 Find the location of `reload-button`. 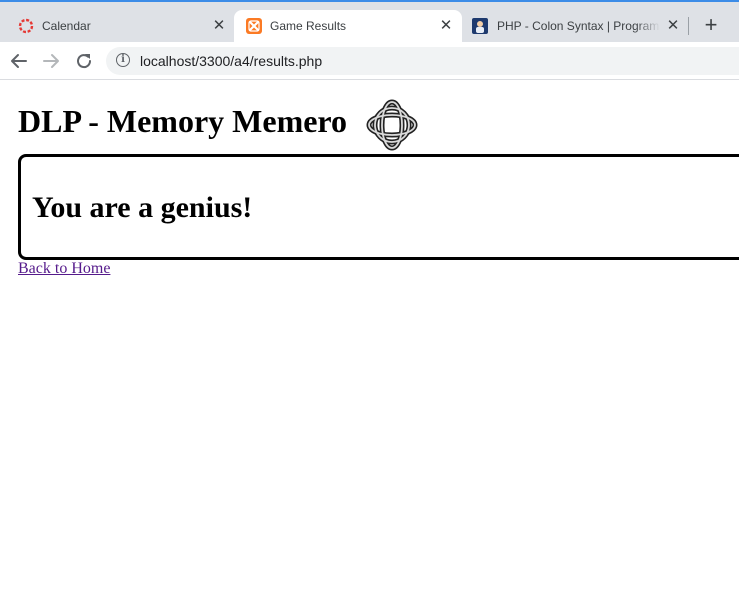

reload-button is located at coordinates (84, 61).